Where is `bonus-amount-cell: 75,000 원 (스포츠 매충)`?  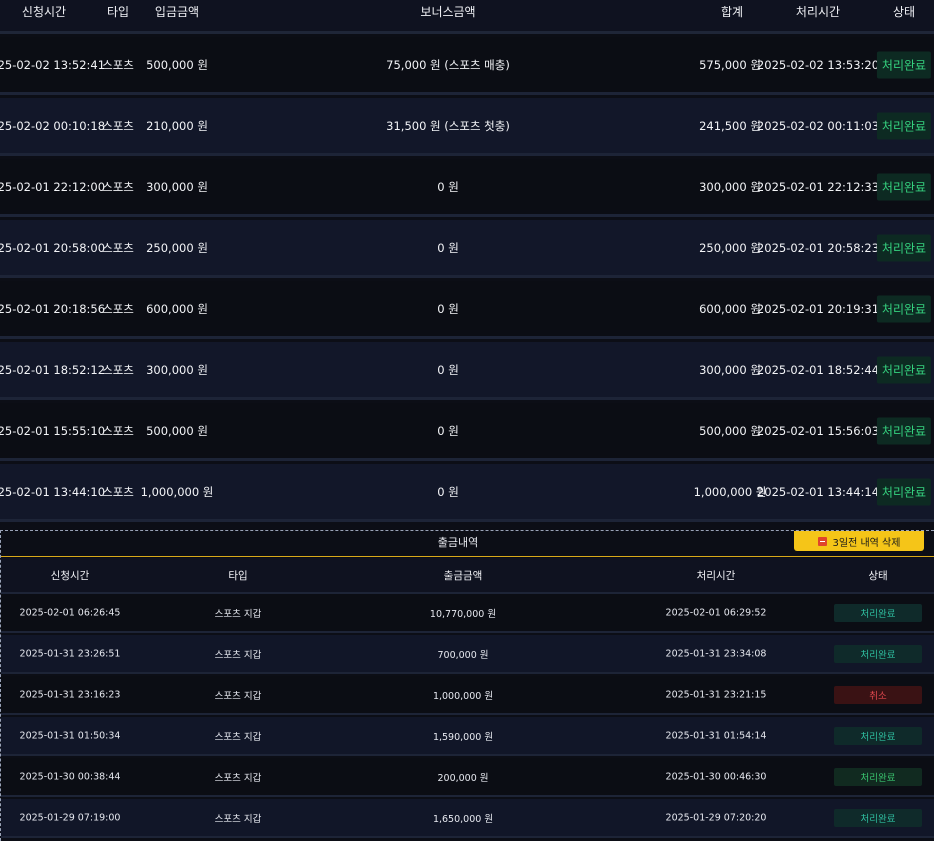
bonus-amount-cell: 75,000 원 (스포츠 매충) is located at coordinates (448, 64).